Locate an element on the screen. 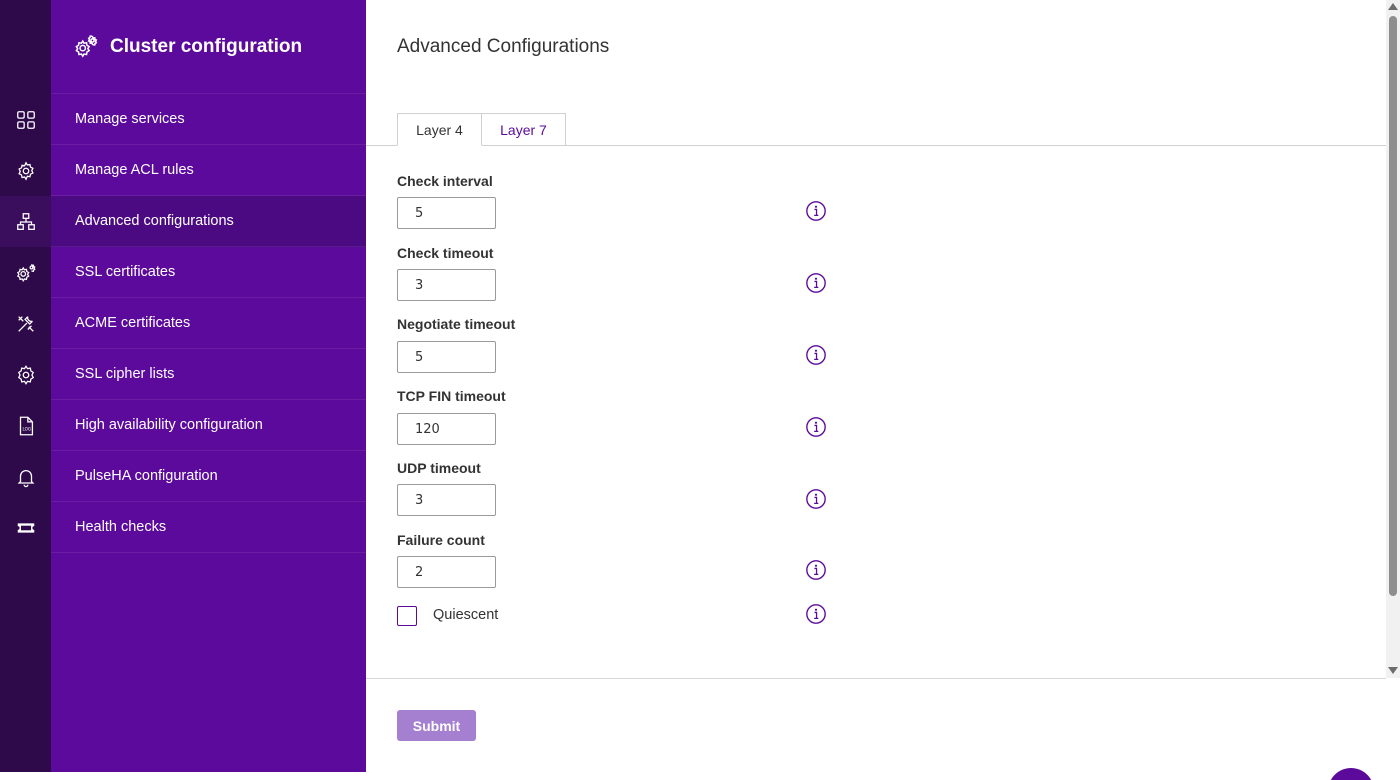  tab-label: Layer 4 is located at coordinates (439, 129).